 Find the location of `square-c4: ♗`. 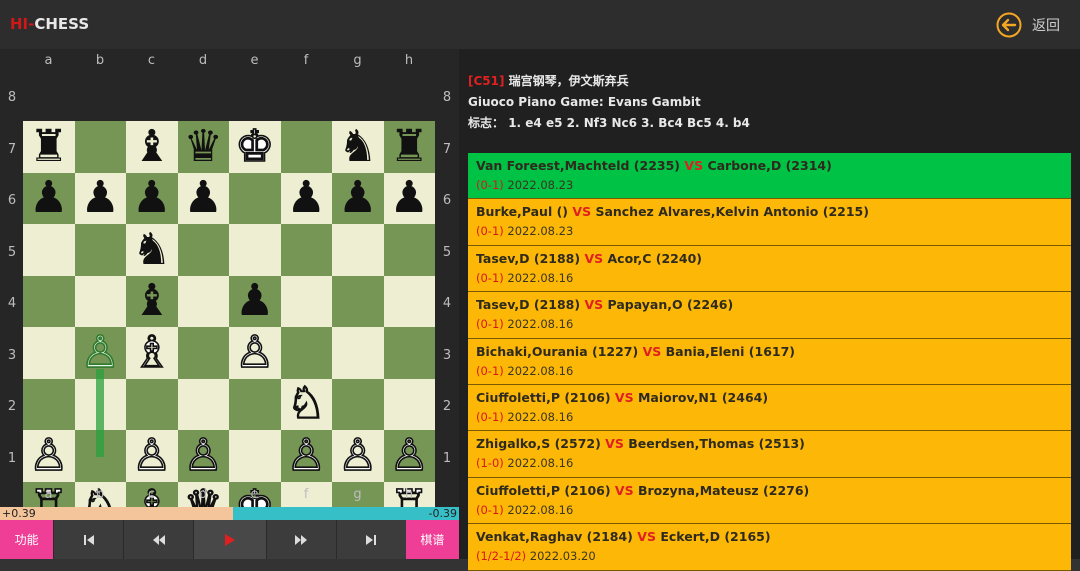

square-c4: ♗ is located at coordinates (152, 353).